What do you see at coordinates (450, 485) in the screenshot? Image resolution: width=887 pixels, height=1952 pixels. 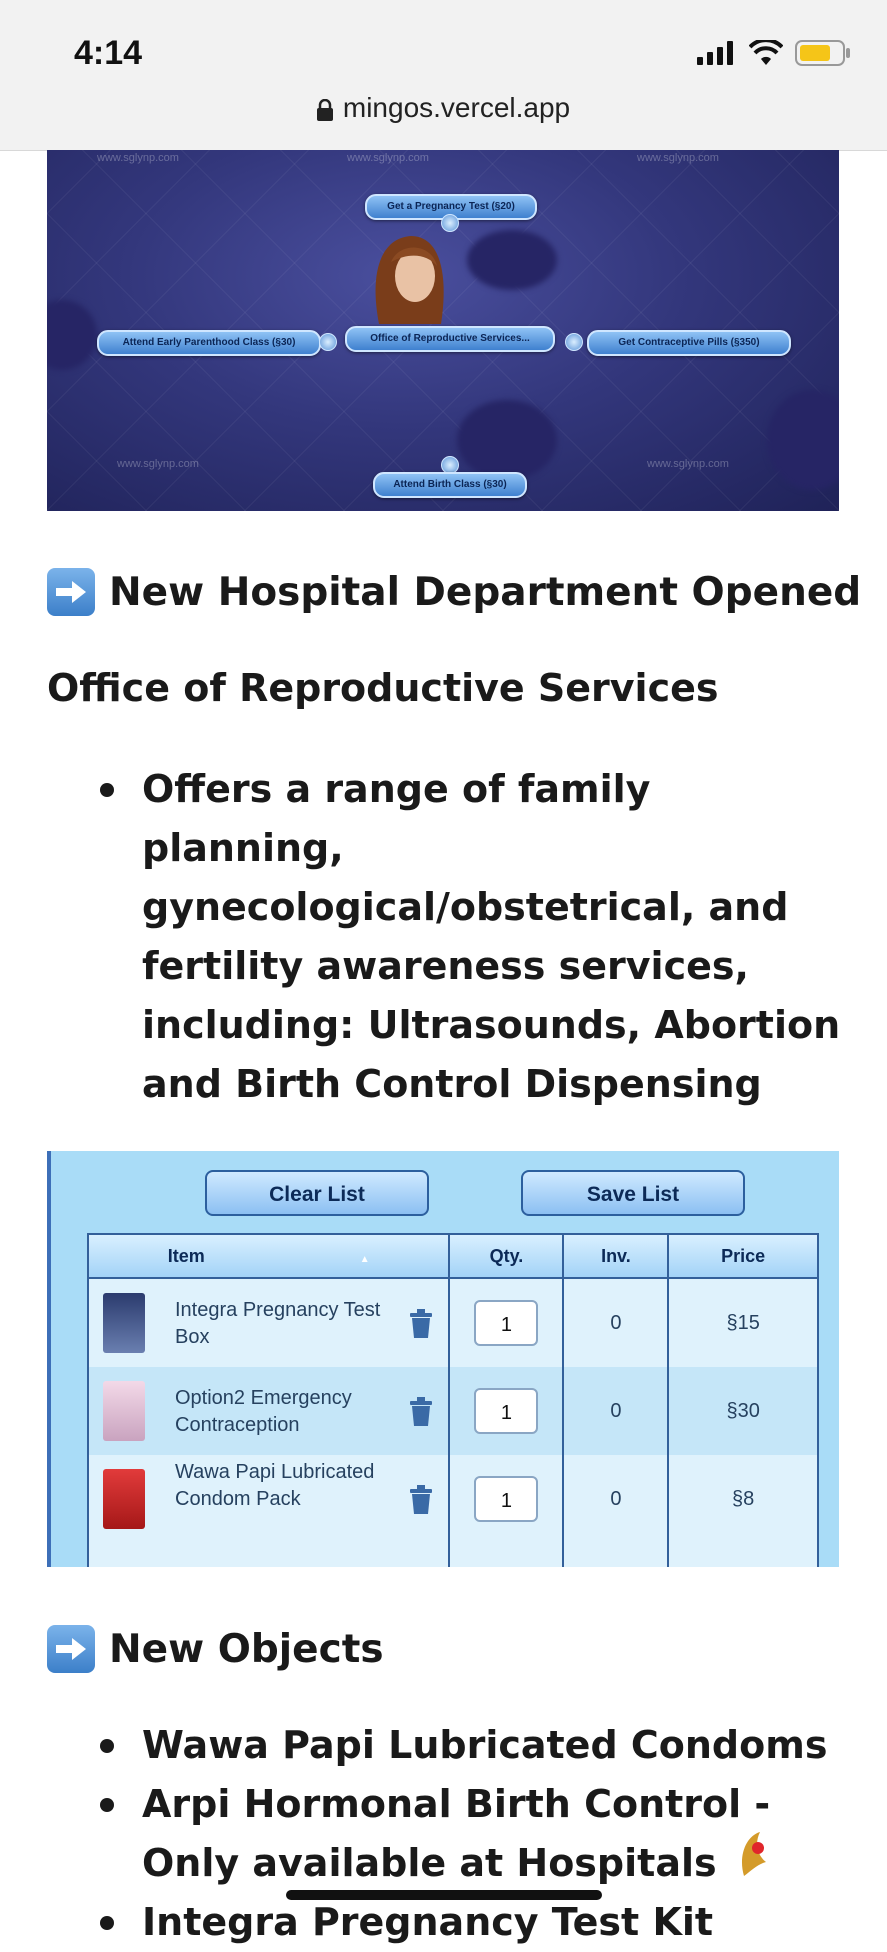 I see `option-birth-class: Attend Birth Class (§30)` at bounding box center [450, 485].